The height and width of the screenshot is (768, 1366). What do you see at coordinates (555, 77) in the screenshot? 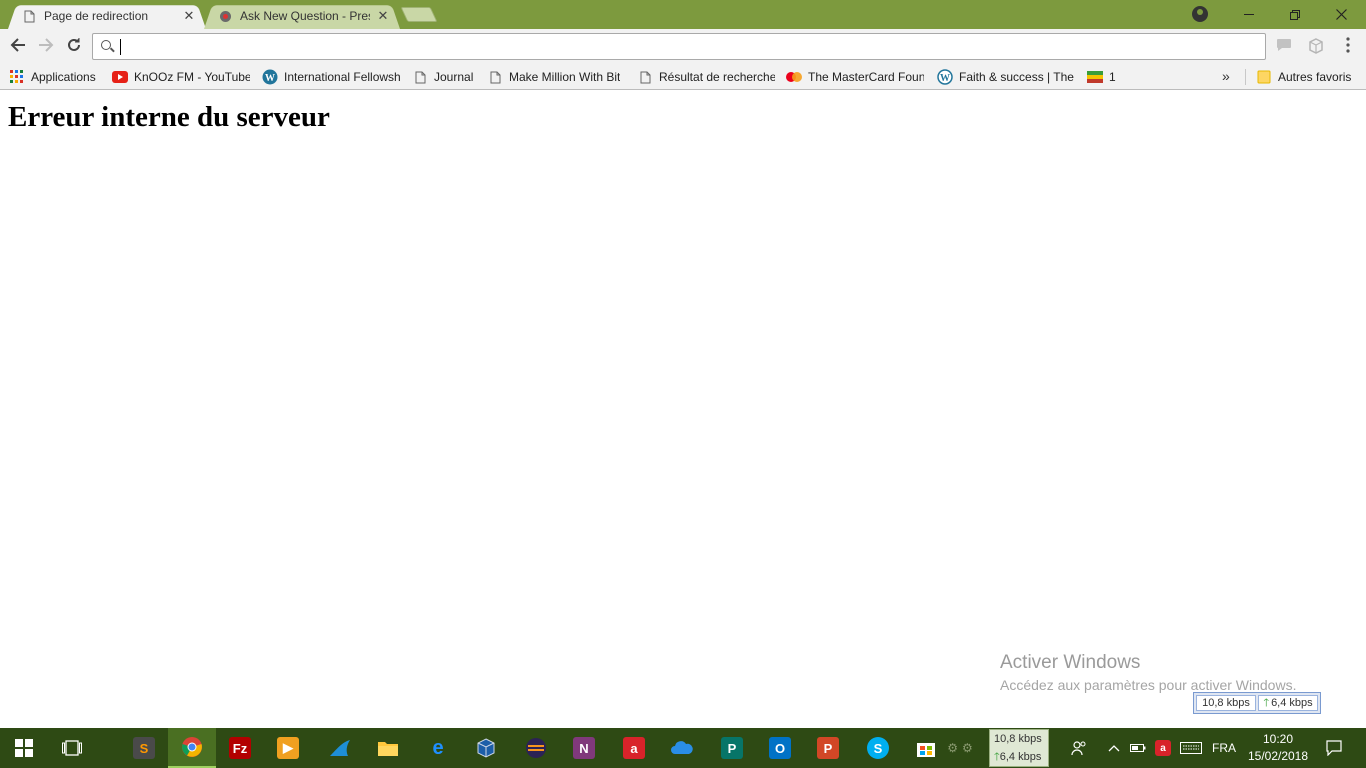
I see `bookmark-make-million: Make Million With Bit` at bounding box center [555, 77].